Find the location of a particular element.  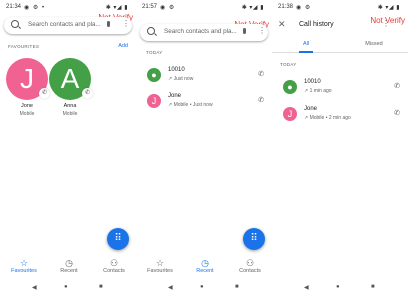

favourite-avatar-anna: A ✆ is located at coordinates (71, 79).